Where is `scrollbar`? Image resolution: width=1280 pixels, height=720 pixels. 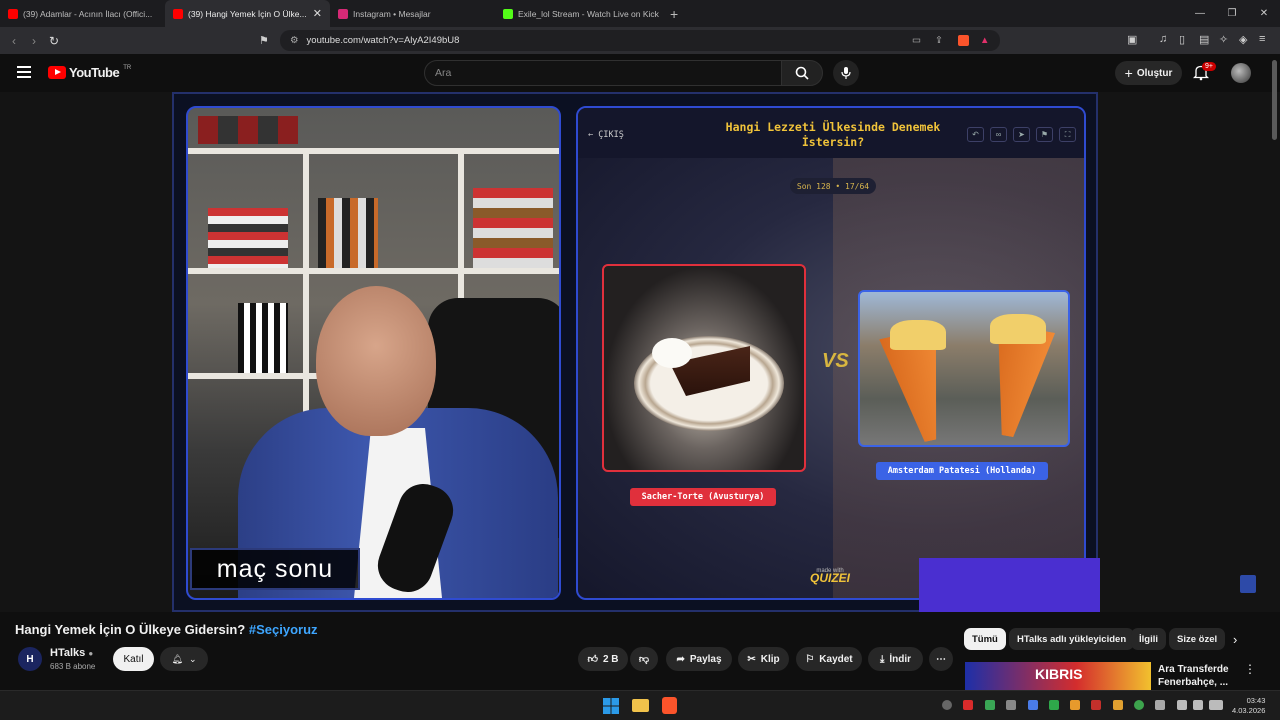 scrollbar is located at coordinates (1274, 100).